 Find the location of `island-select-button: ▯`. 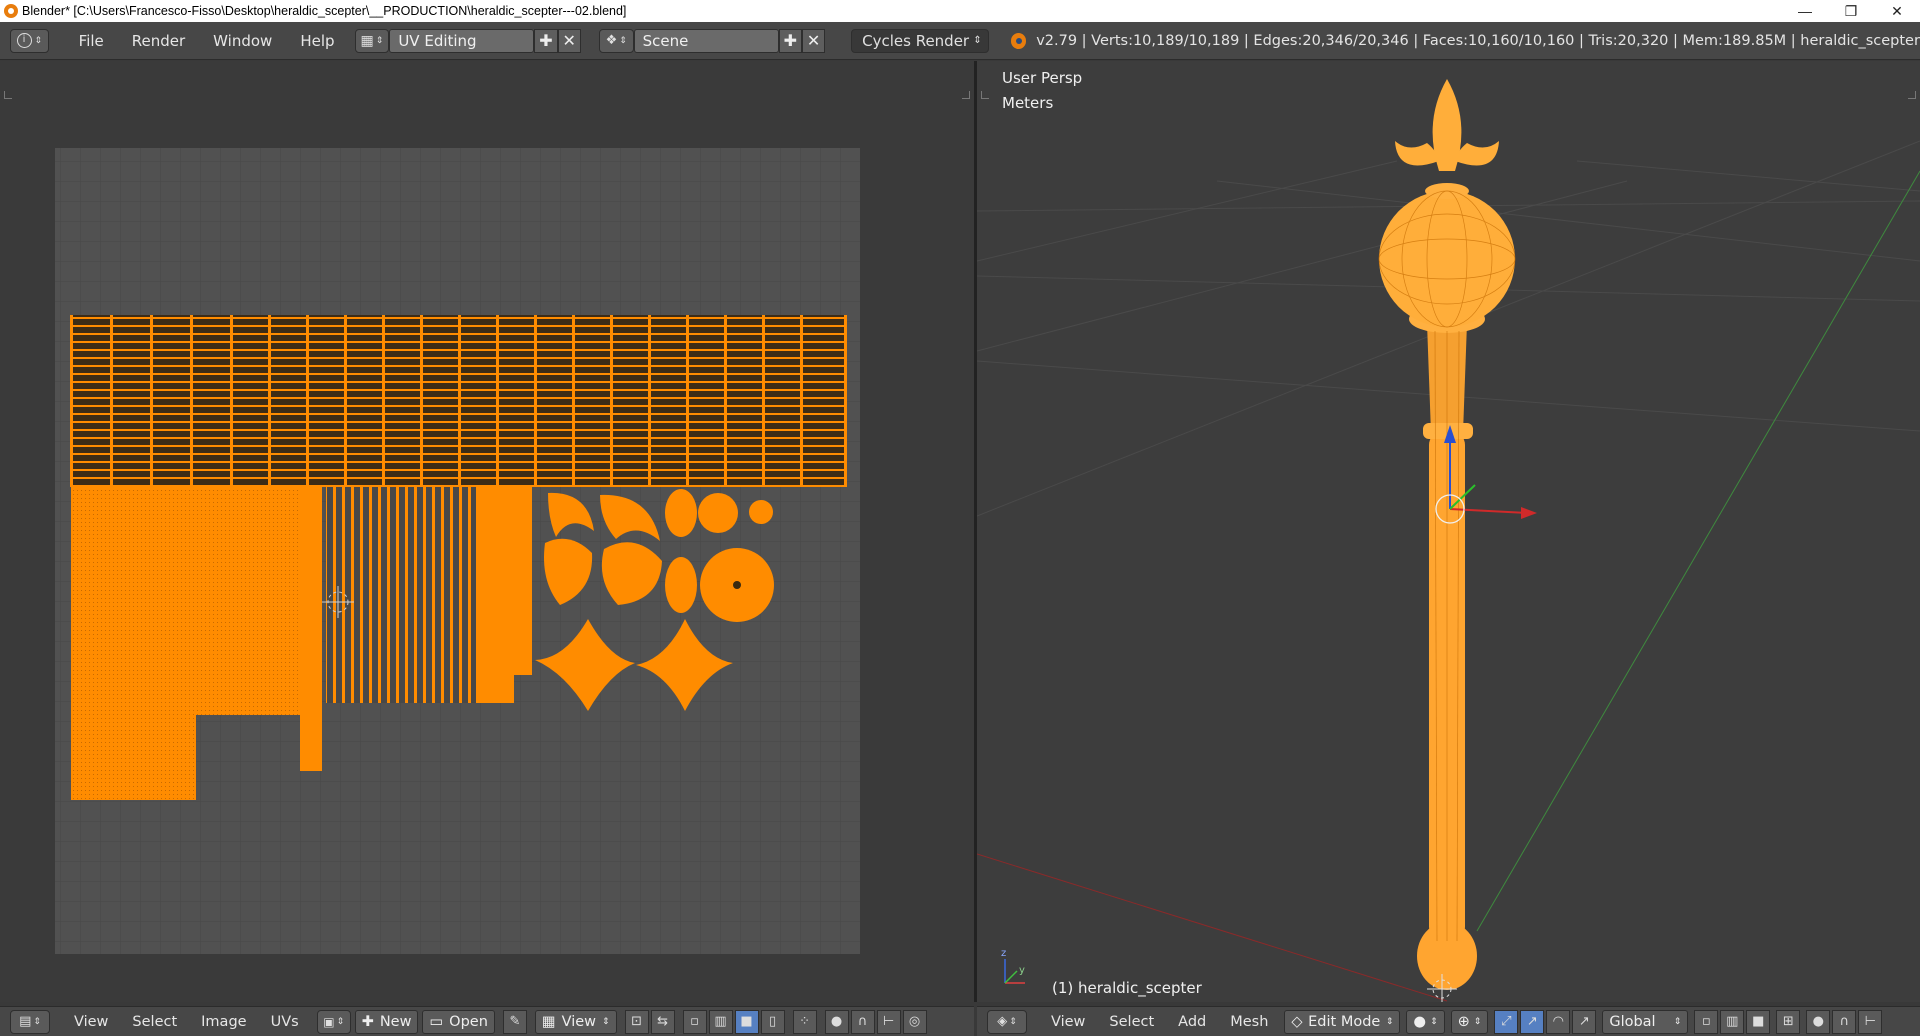

island-select-button: ▯ is located at coordinates (772, 1021).